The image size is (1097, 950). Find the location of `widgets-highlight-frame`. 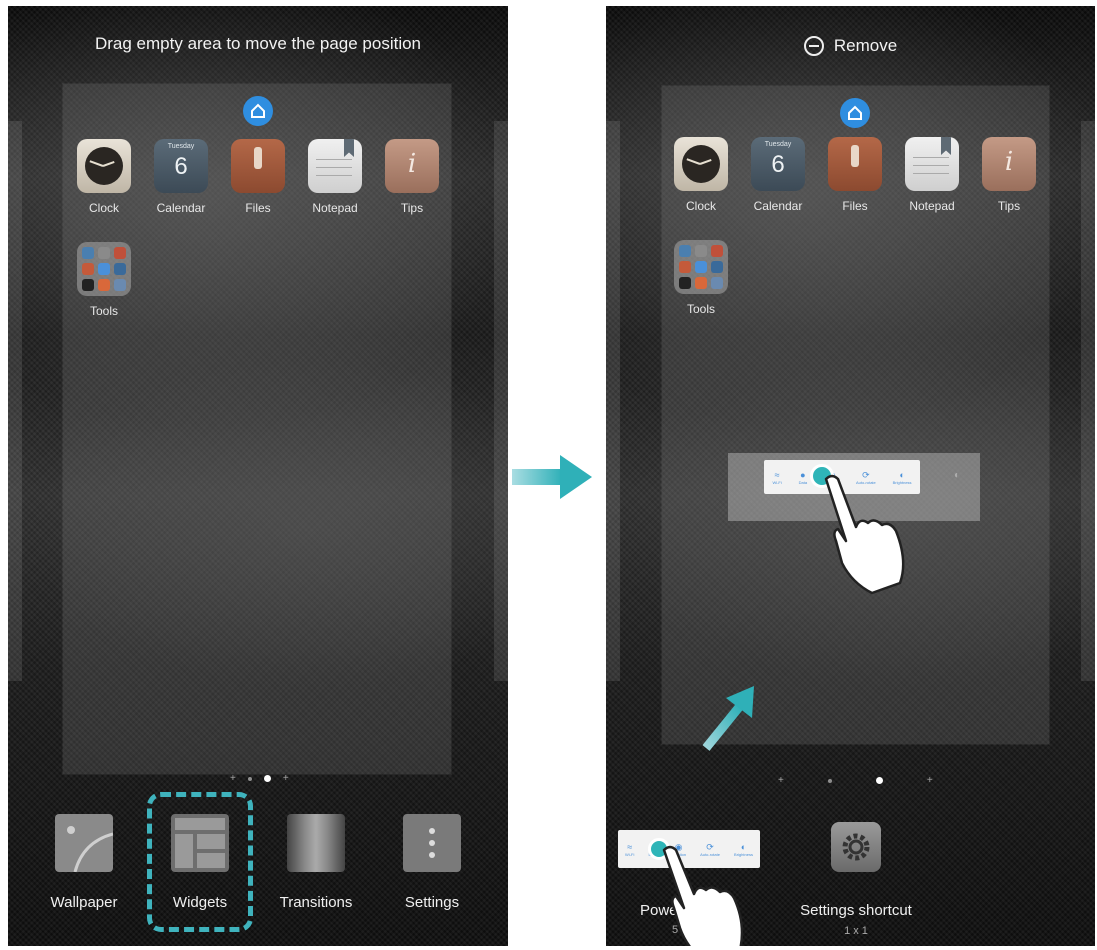

widgets-highlight-frame is located at coordinates (200, 862).